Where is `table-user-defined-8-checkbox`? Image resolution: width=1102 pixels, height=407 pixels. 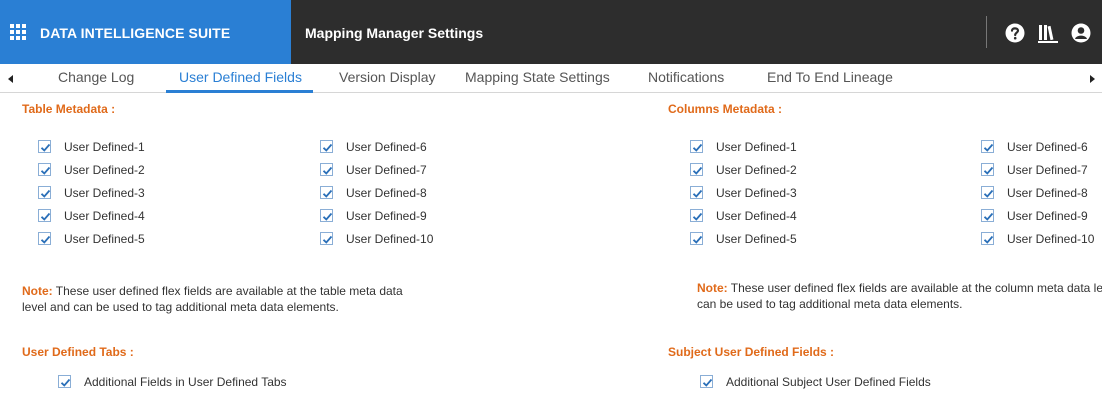 table-user-defined-8-checkbox is located at coordinates (326, 192).